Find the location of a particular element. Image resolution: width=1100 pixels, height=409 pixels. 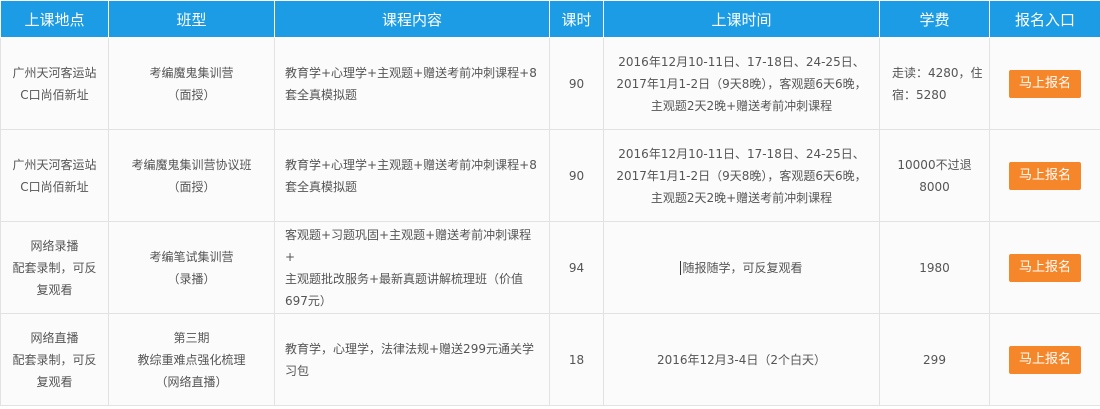

class-type-cell: 第三期 教综重难点强化梳理 （网络直播） is located at coordinates (191, 359).